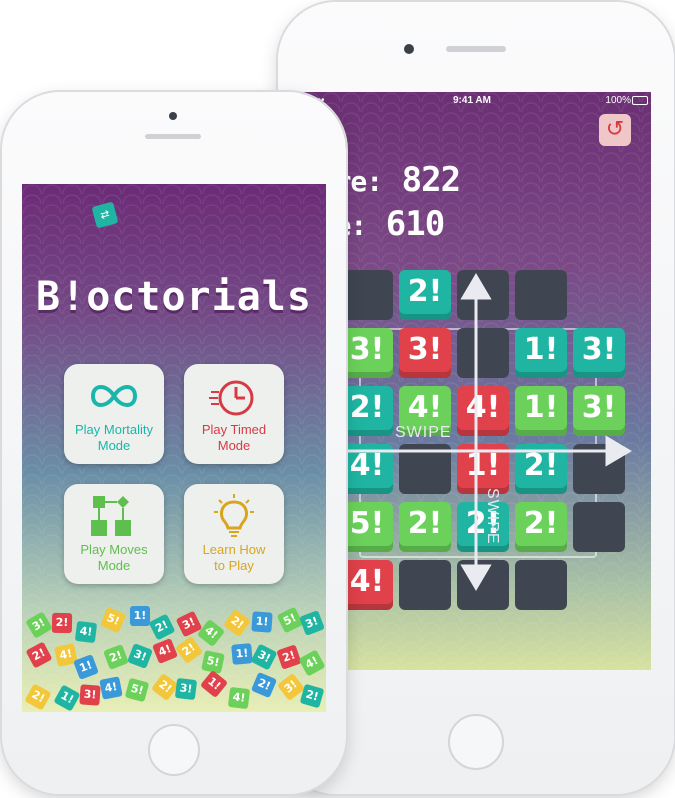 The image size is (675, 798). What do you see at coordinates (114, 396) in the screenshot?
I see `infinity-icon` at bounding box center [114, 396].